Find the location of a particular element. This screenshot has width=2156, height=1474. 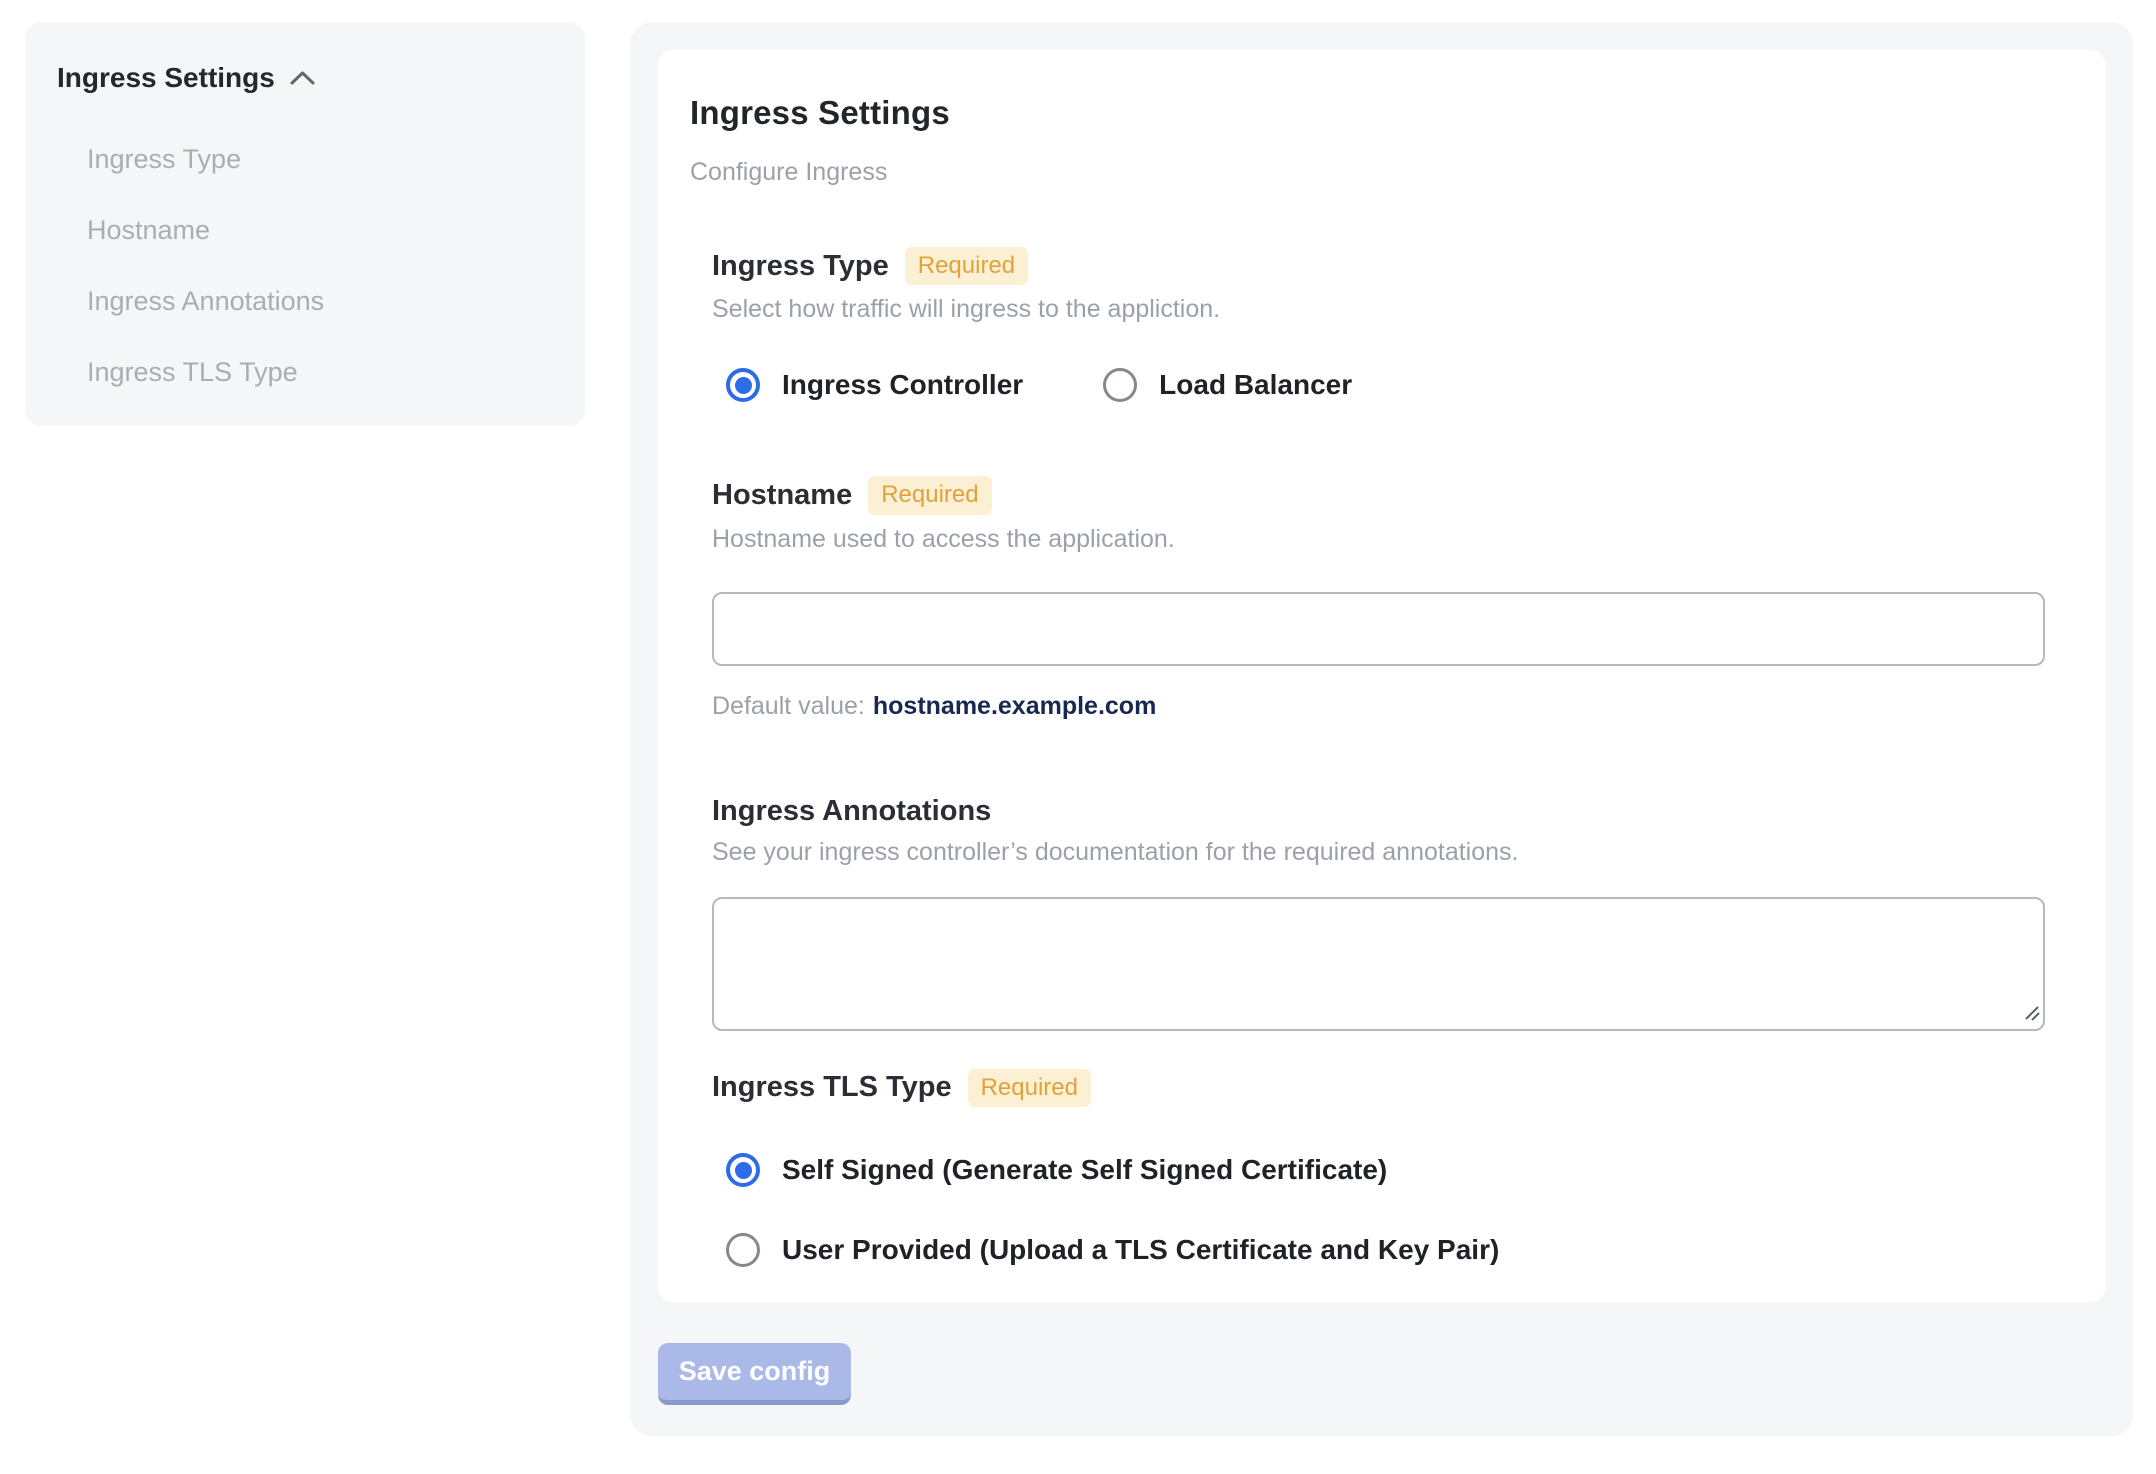

hostname-input is located at coordinates (1378, 628).